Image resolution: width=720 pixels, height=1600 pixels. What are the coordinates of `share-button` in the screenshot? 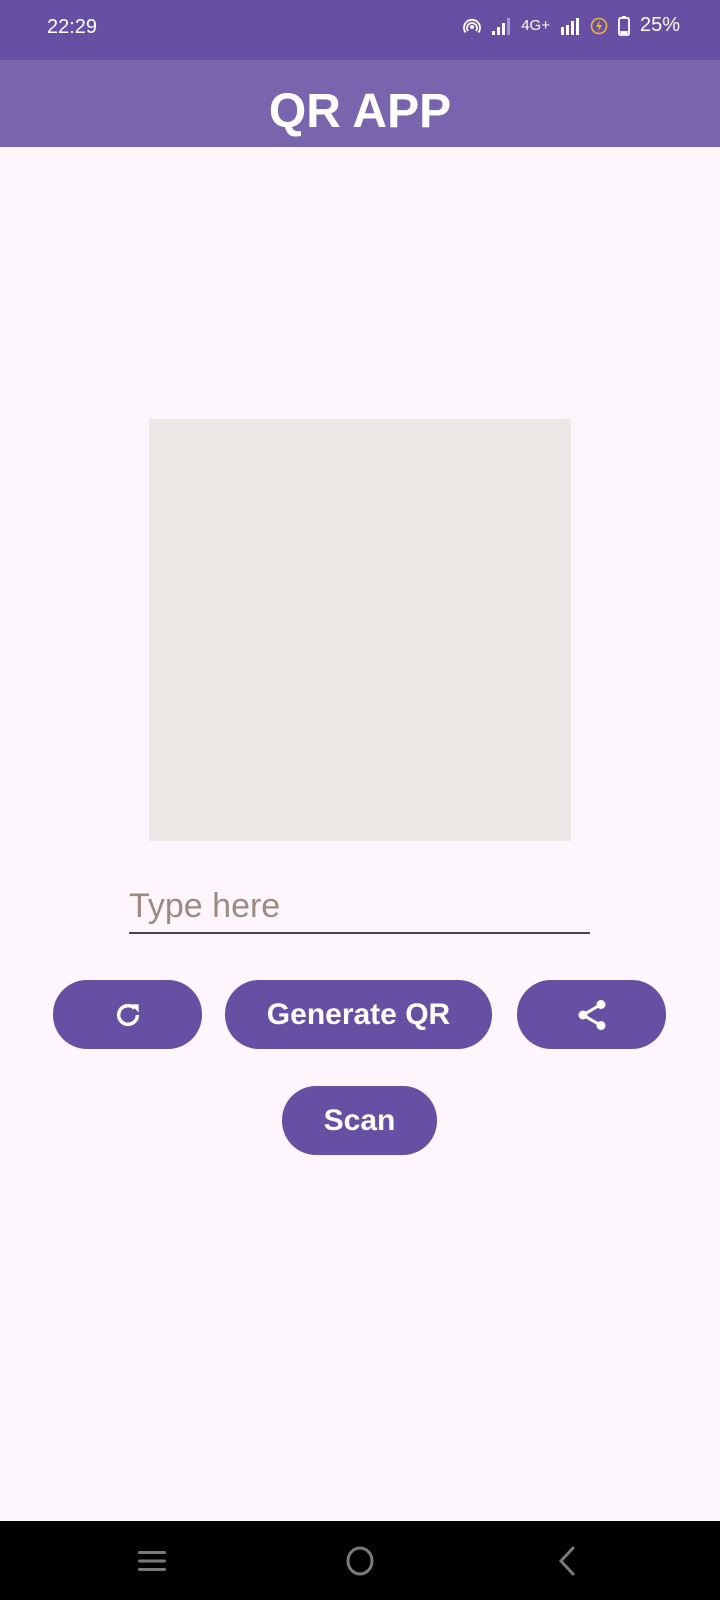 It's located at (591, 1014).